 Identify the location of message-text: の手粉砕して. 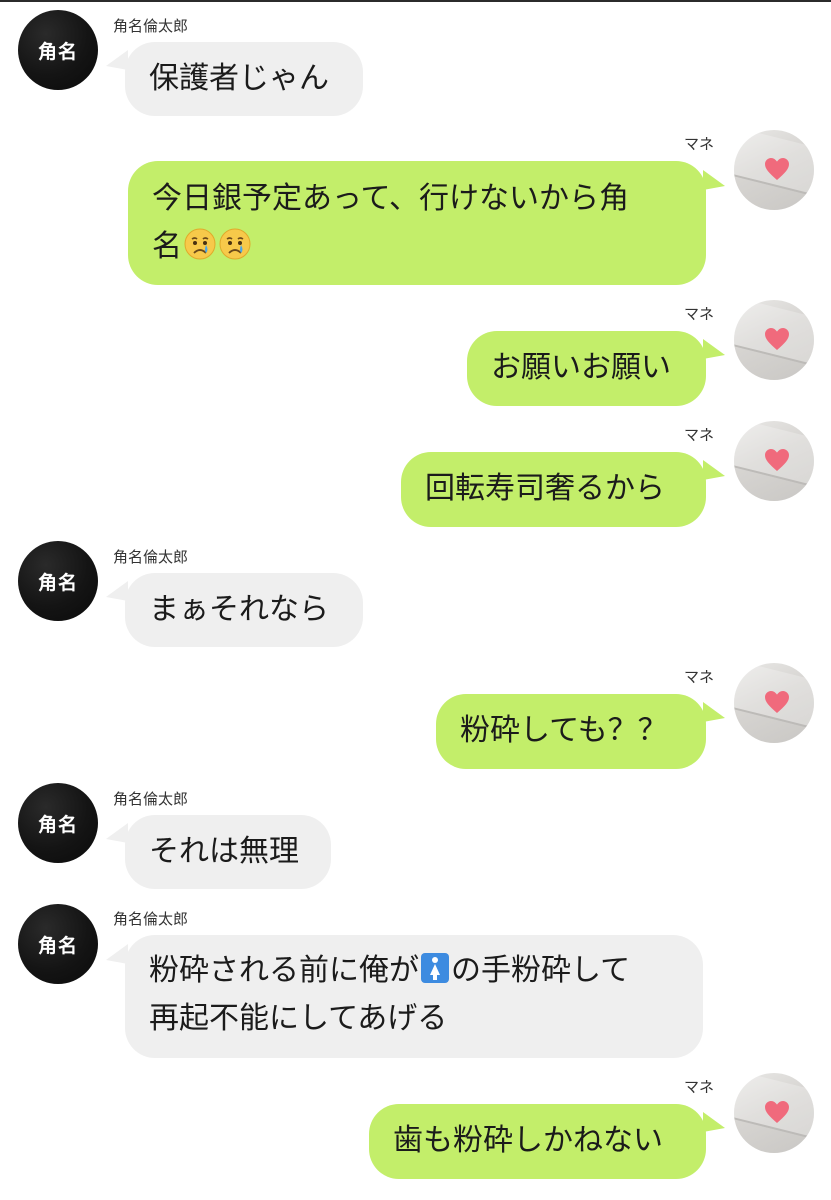
(541, 970).